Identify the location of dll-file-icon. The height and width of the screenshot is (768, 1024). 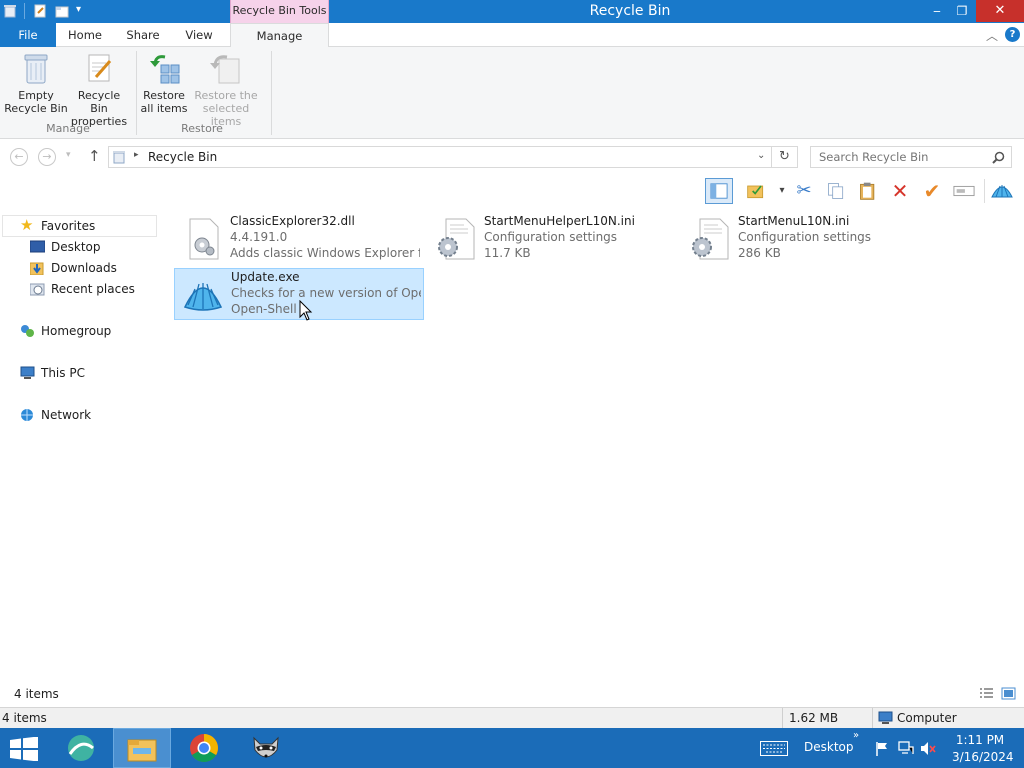
(204, 239).